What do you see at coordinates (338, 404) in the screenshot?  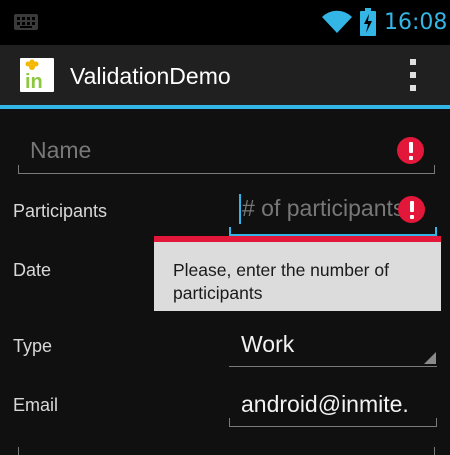 I see `email-input: android@inmite.` at bounding box center [338, 404].